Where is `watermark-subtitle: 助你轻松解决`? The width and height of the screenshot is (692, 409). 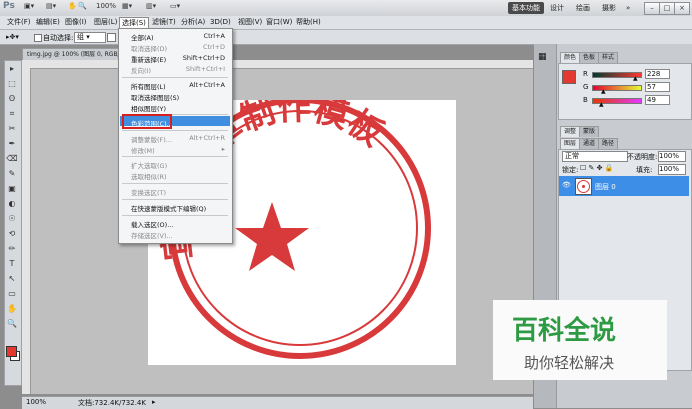 watermark-subtitle: 助你轻松解决 is located at coordinates (569, 363).